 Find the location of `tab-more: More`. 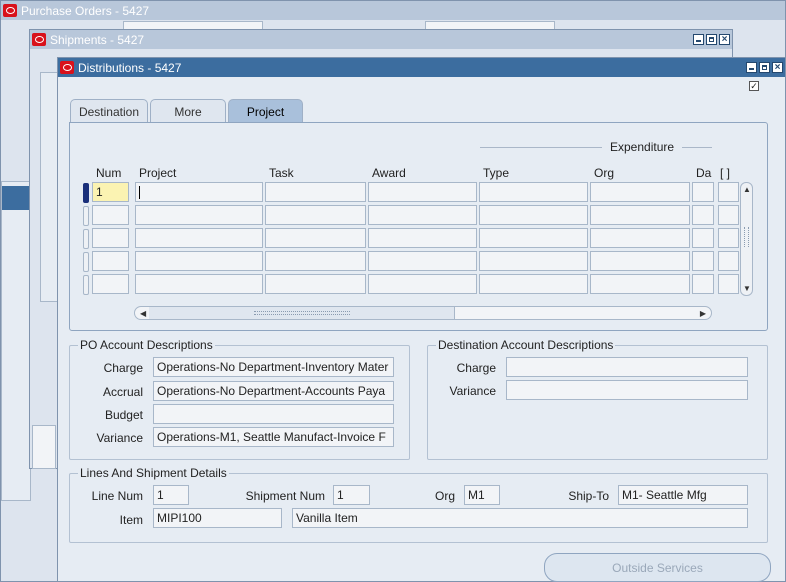

tab-more: More is located at coordinates (188, 111).